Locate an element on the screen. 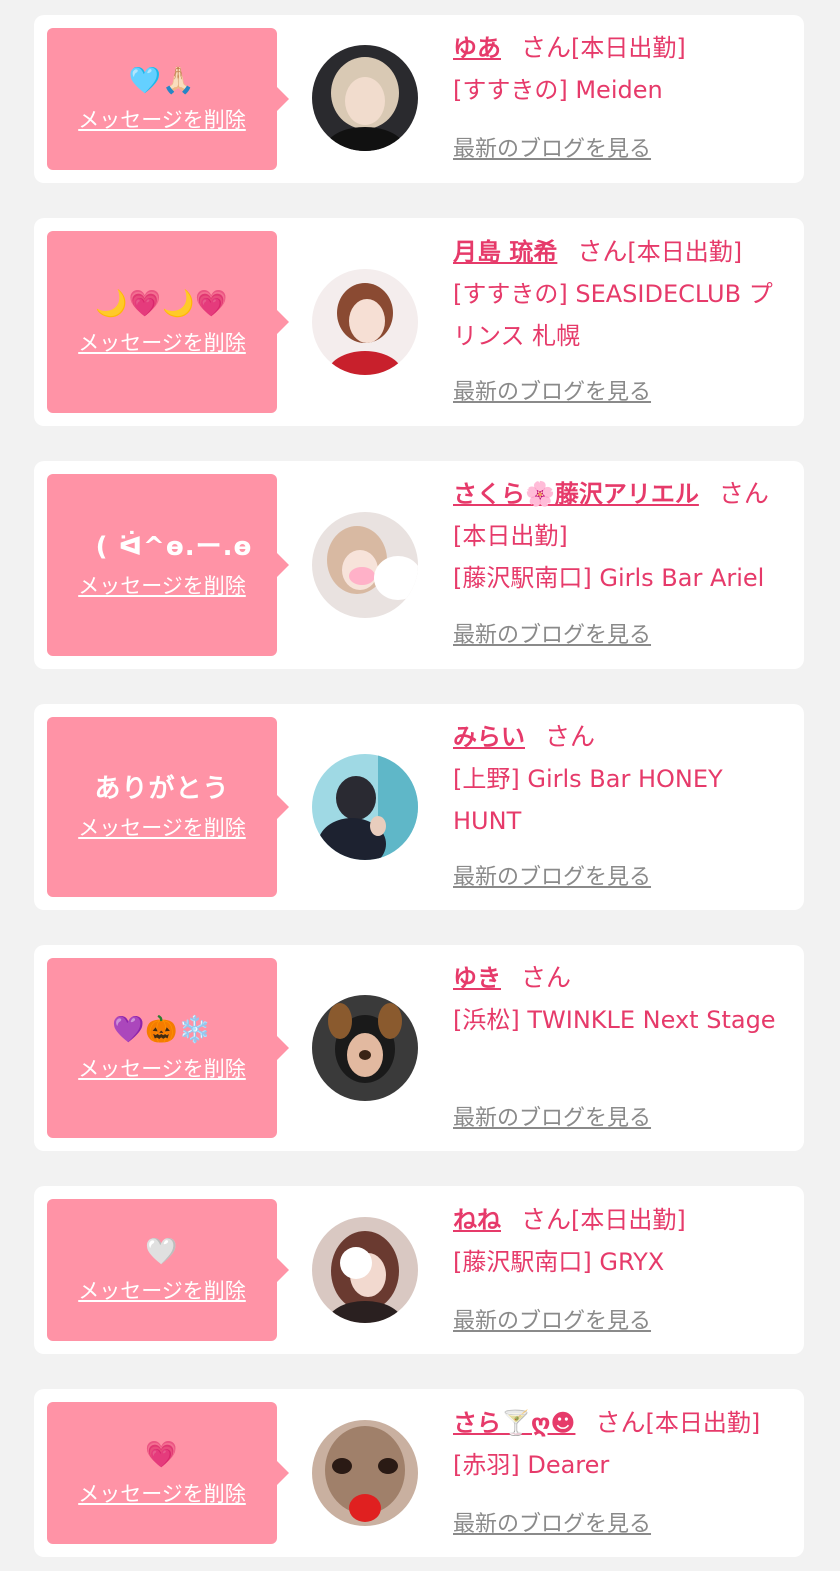 The image size is (840, 1571). shop-text: [赤羽] Dearer is located at coordinates (531, 1465).